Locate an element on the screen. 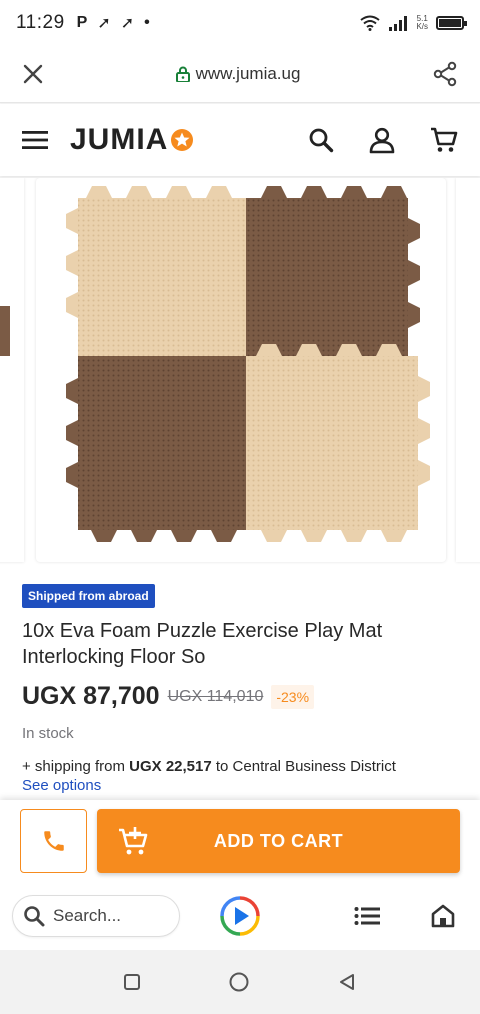  signal-icon is located at coordinates (398, 23).